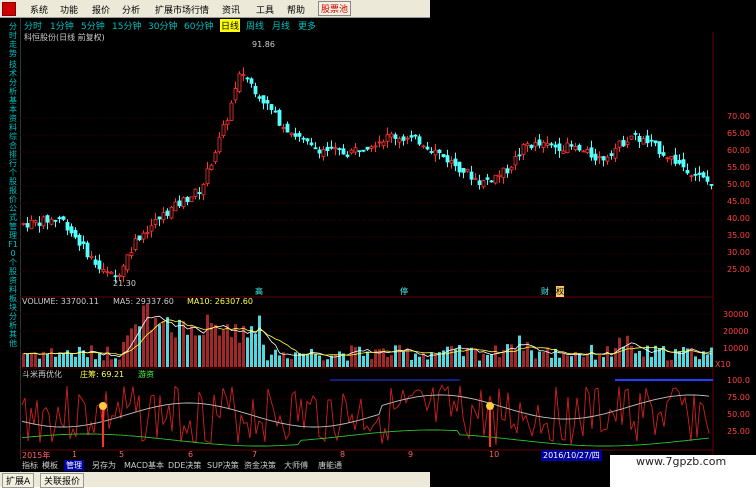 This screenshot has width=756, height=488. What do you see at coordinates (296, 465) in the screenshot?
I see `tab-master: 大师傅` at bounding box center [296, 465].